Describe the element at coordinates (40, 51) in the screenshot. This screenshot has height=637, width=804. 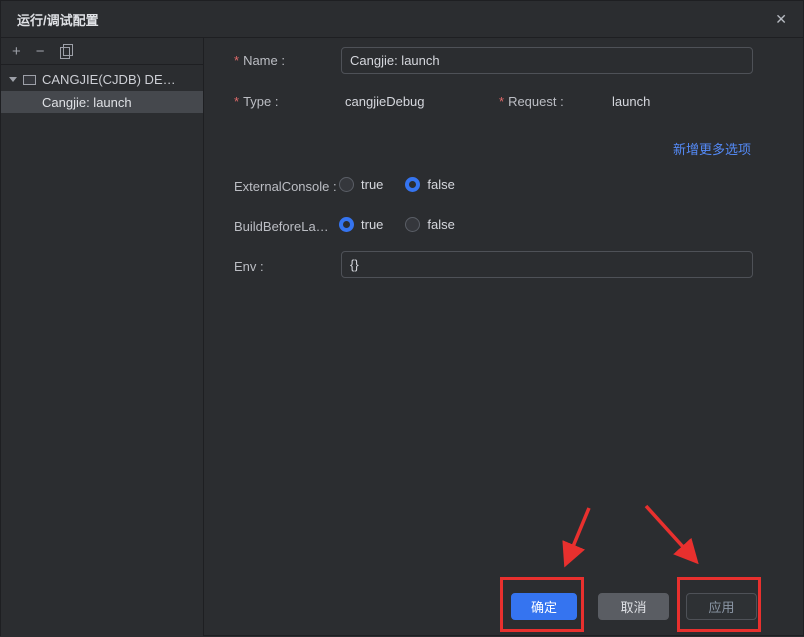
I see `remove-config-icon: −` at that location.